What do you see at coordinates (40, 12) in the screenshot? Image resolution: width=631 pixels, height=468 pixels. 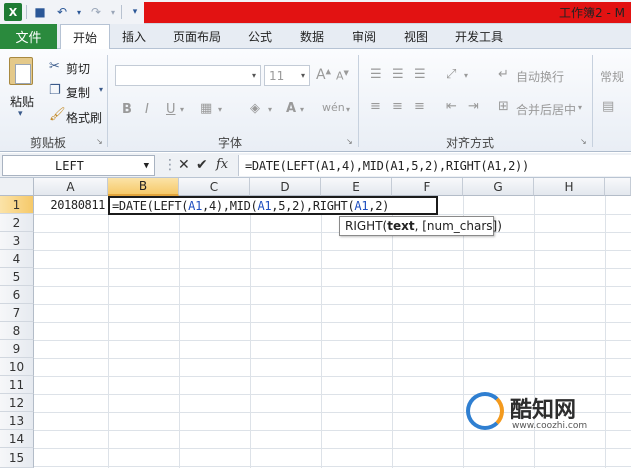 I see `save-icon: ■` at bounding box center [40, 12].